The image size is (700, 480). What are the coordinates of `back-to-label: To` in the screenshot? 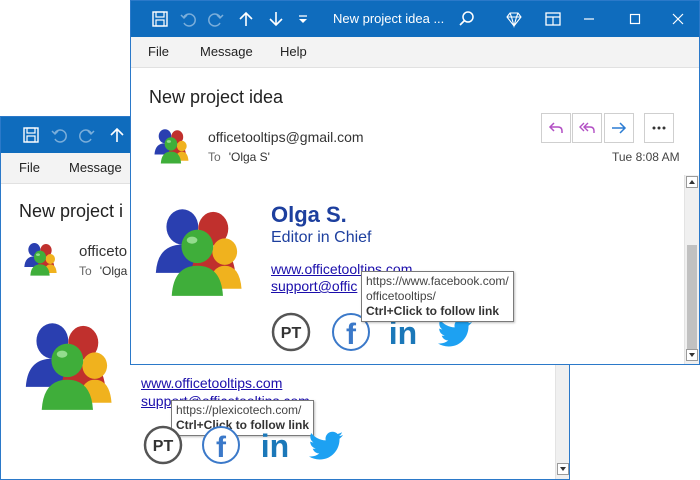 It's located at (85, 271).